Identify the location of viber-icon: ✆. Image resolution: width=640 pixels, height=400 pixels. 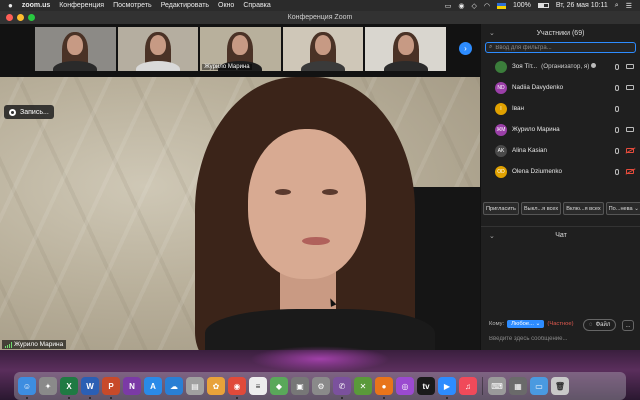
(342, 388).